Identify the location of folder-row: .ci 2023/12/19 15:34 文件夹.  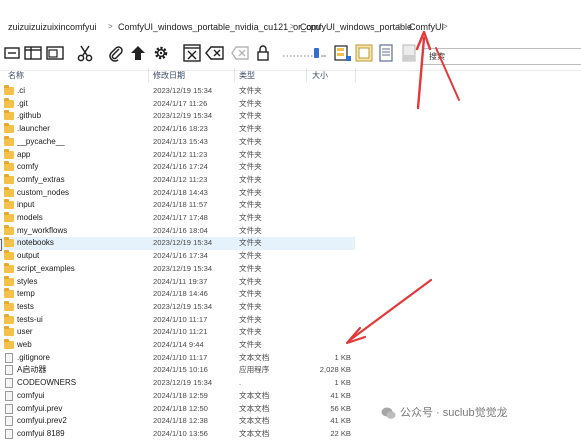
(177, 91).